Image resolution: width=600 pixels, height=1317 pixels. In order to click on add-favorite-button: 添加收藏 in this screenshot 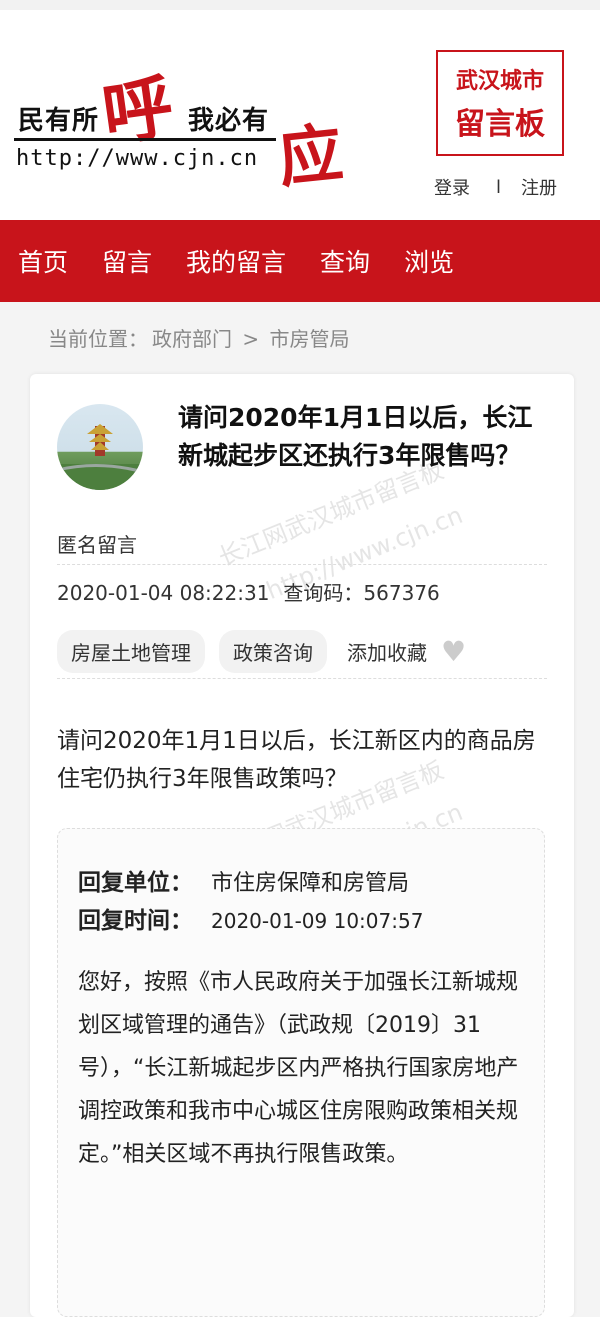, I will do `click(387, 651)`.